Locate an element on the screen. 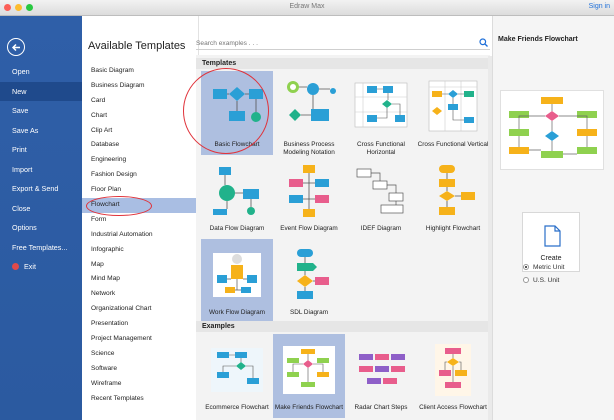  arrow-left-icon is located at coordinates (15, 47).